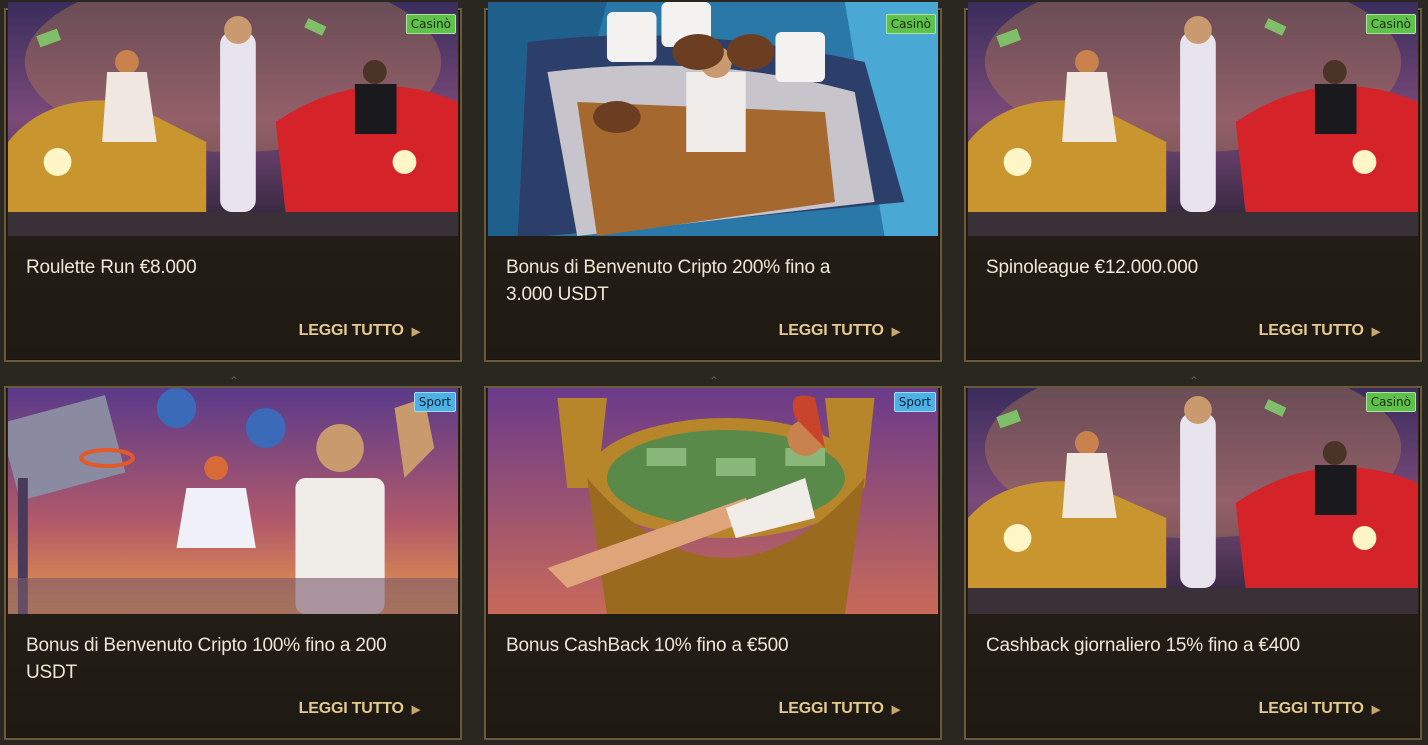 The height and width of the screenshot is (745, 1428). Describe the element at coordinates (111, 267) in the screenshot. I see `promo-title: Roulette Run €8.000` at that location.